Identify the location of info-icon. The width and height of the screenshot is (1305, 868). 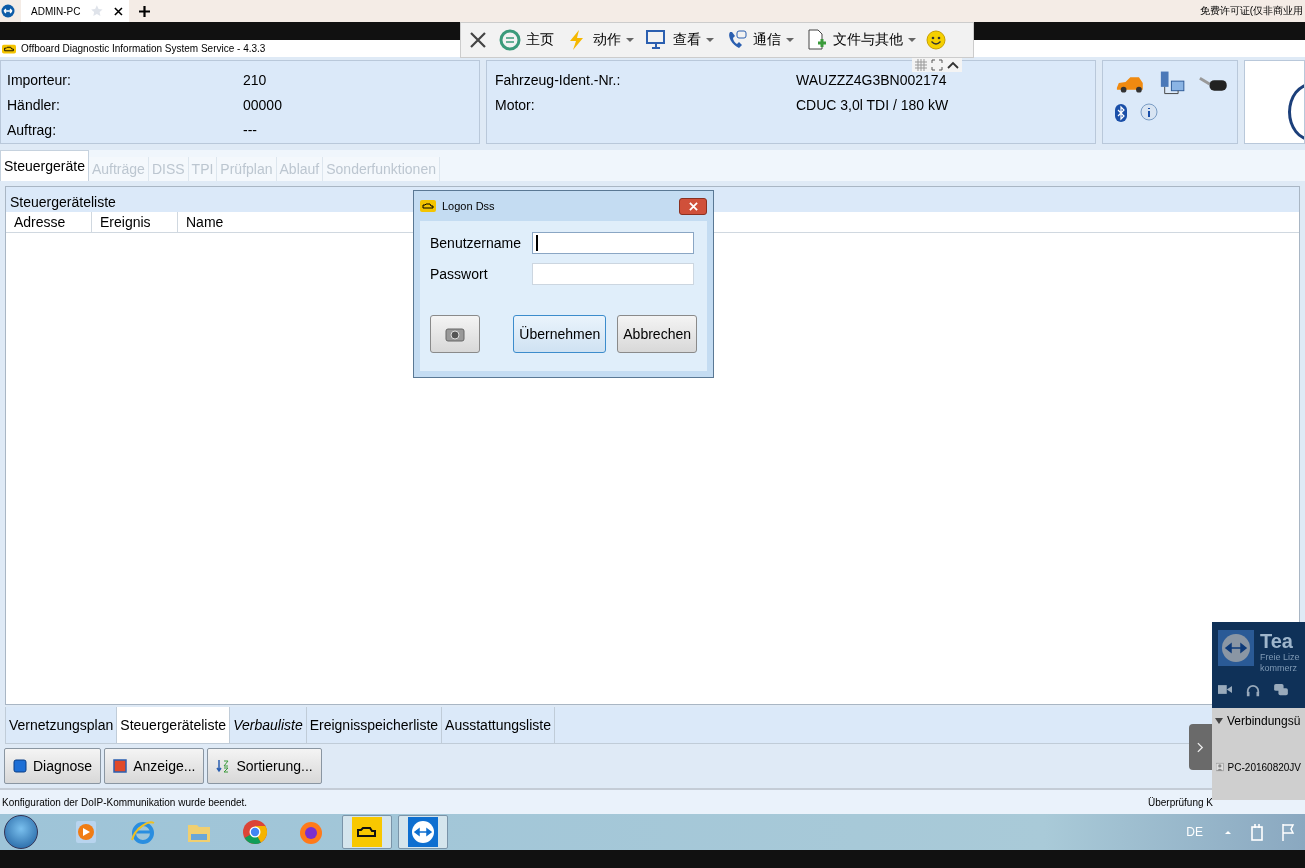
(1149, 113).